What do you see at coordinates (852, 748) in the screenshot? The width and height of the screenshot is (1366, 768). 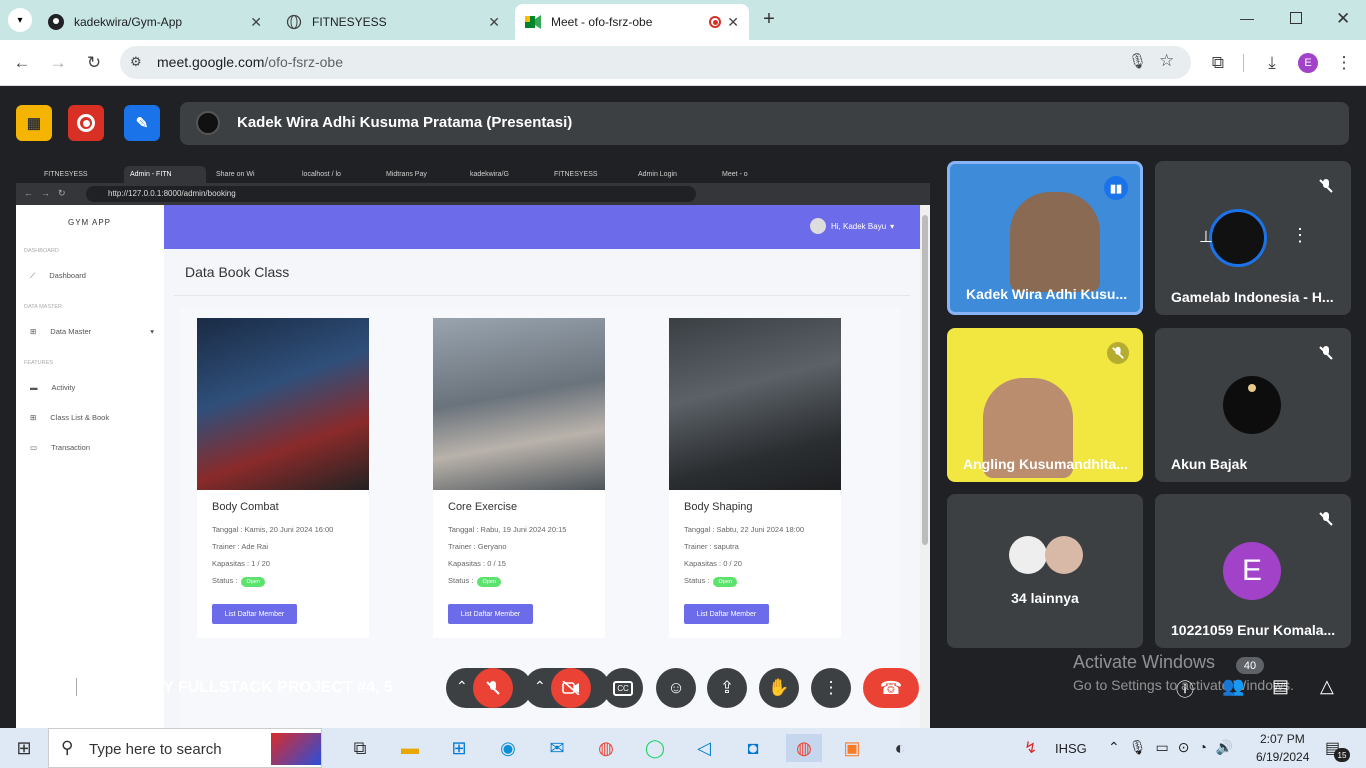 I see `xampp-icon: ▣` at bounding box center [852, 748].